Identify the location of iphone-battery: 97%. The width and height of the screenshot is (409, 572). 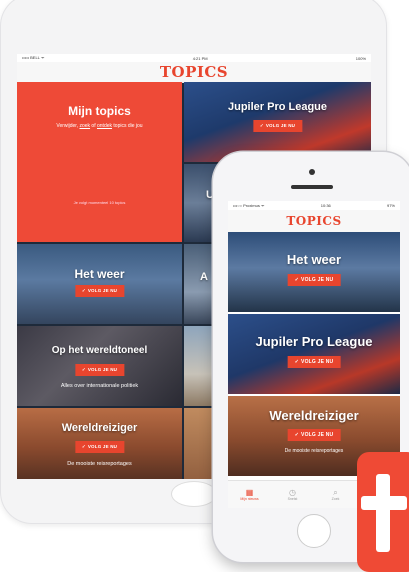
(390, 205).